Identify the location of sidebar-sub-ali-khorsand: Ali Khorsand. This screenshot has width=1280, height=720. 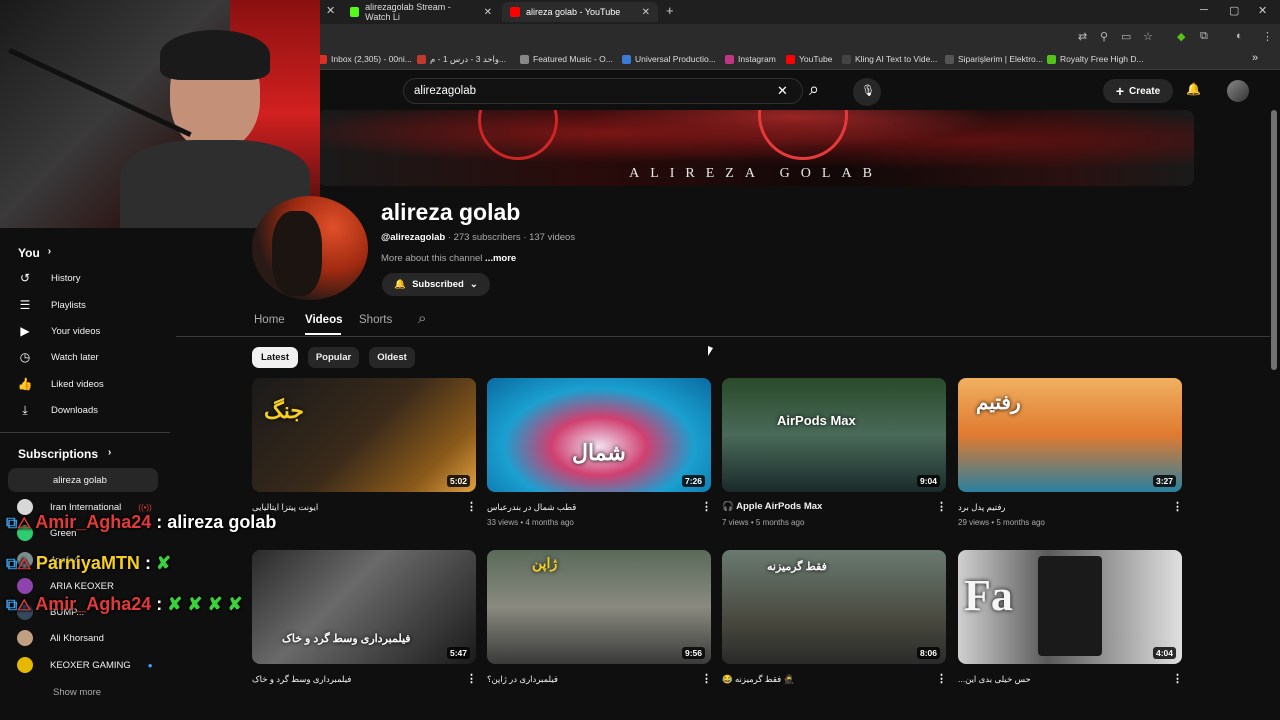
(60, 638).